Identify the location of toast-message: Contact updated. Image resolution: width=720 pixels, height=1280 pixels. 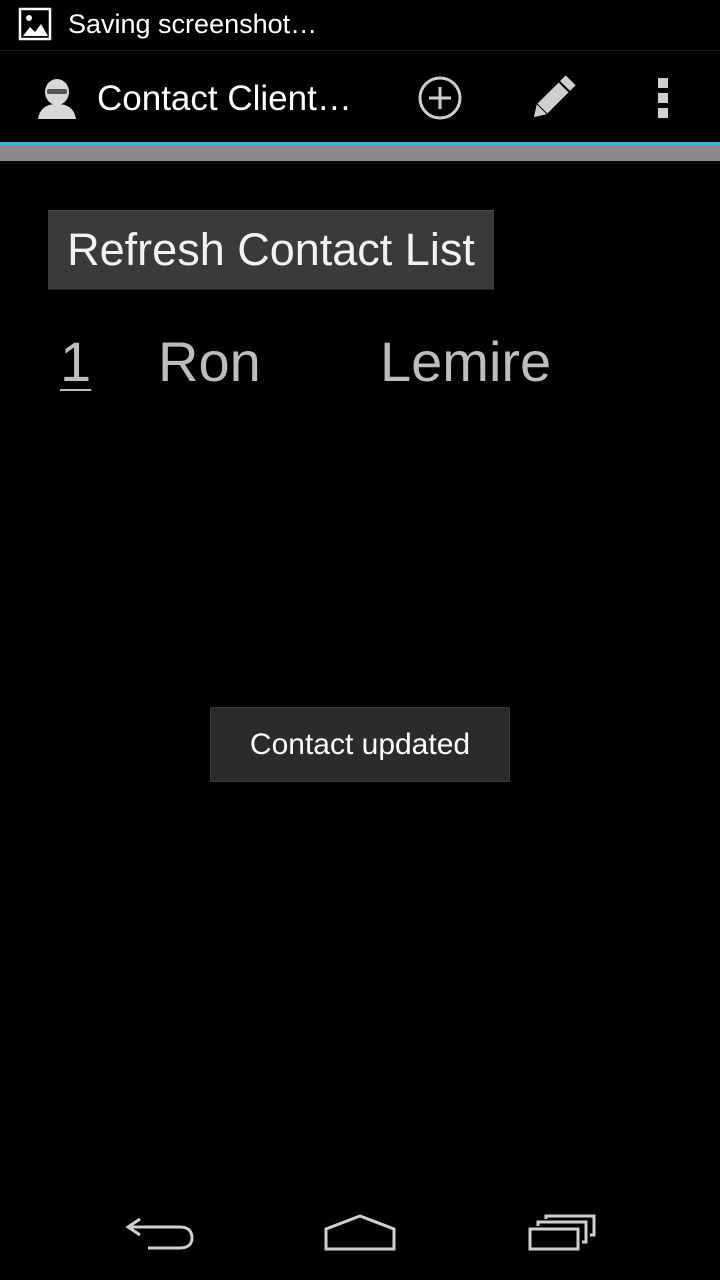
(360, 744).